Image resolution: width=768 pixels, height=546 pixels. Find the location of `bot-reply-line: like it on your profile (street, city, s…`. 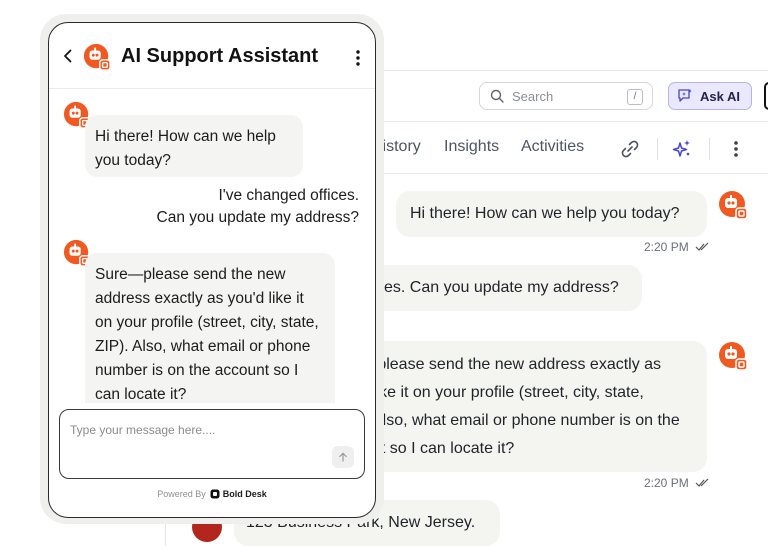

bot-reply-line: like it on your profile (street, city, s… is located at coordinates (508, 392).